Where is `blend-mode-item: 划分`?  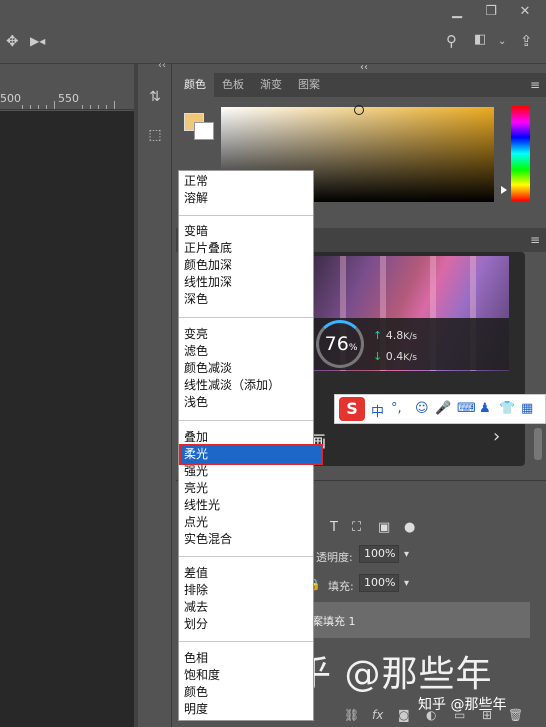 blend-mode-item: 划分 is located at coordinates (196, 624).